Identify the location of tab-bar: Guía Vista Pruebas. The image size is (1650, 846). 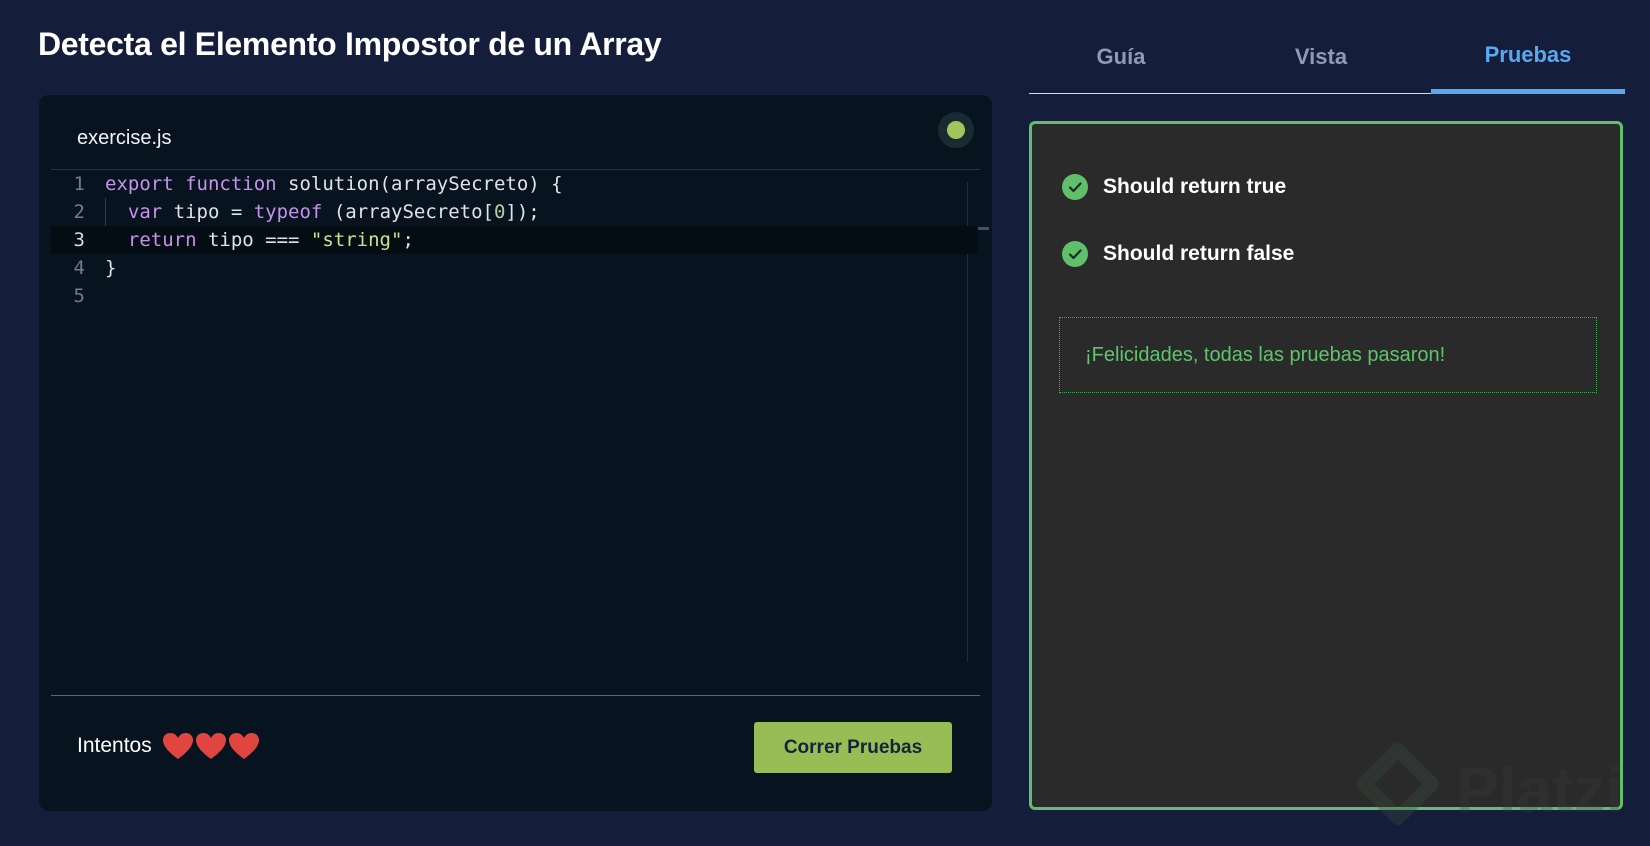
(1327, 63).